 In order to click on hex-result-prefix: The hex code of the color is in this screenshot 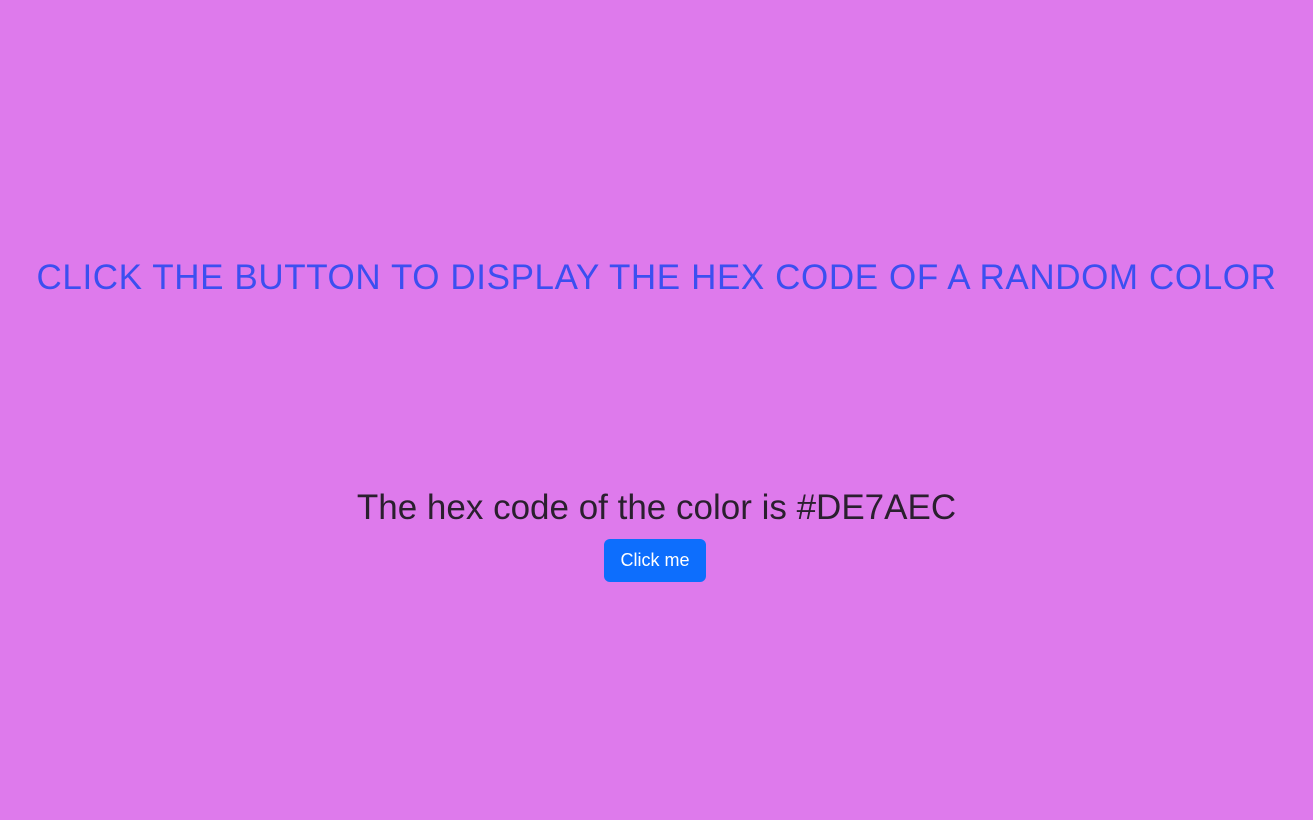, I will do `click(576, 507)`.